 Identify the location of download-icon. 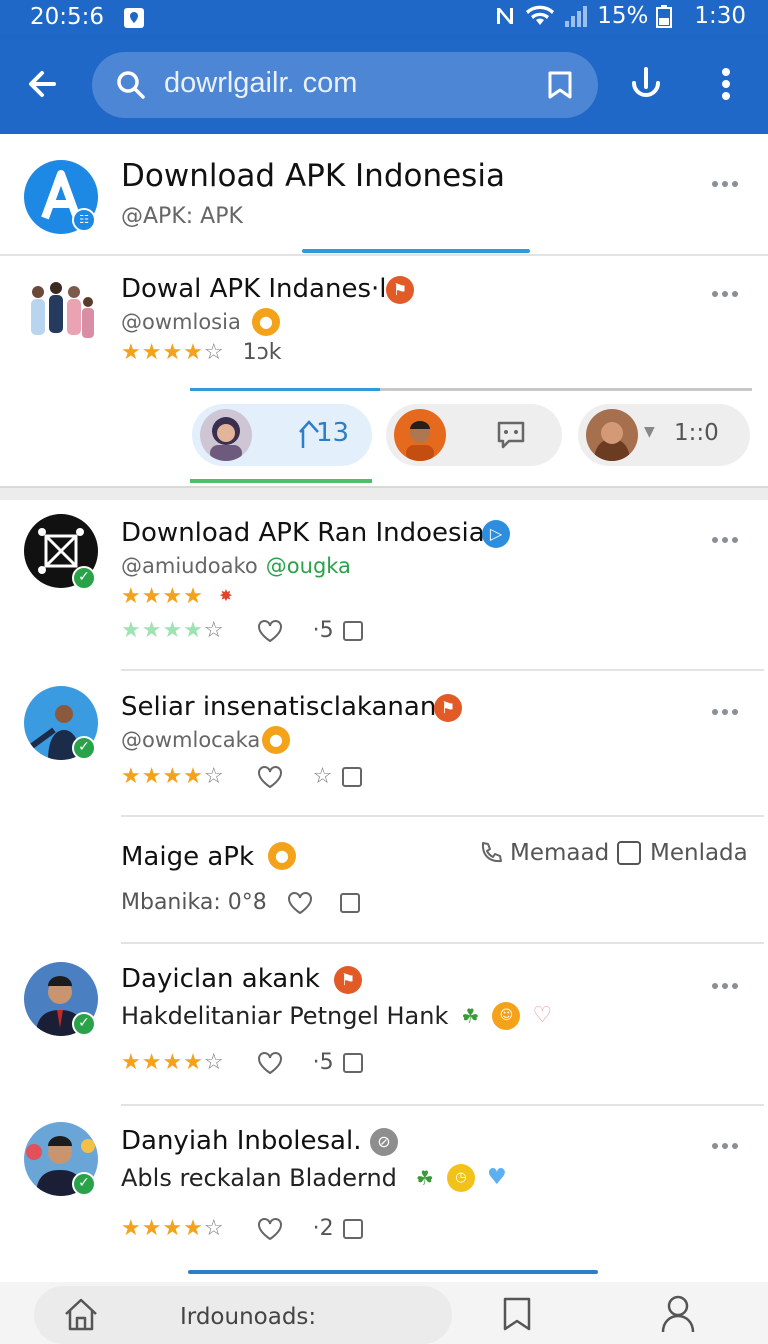
(646, 84).